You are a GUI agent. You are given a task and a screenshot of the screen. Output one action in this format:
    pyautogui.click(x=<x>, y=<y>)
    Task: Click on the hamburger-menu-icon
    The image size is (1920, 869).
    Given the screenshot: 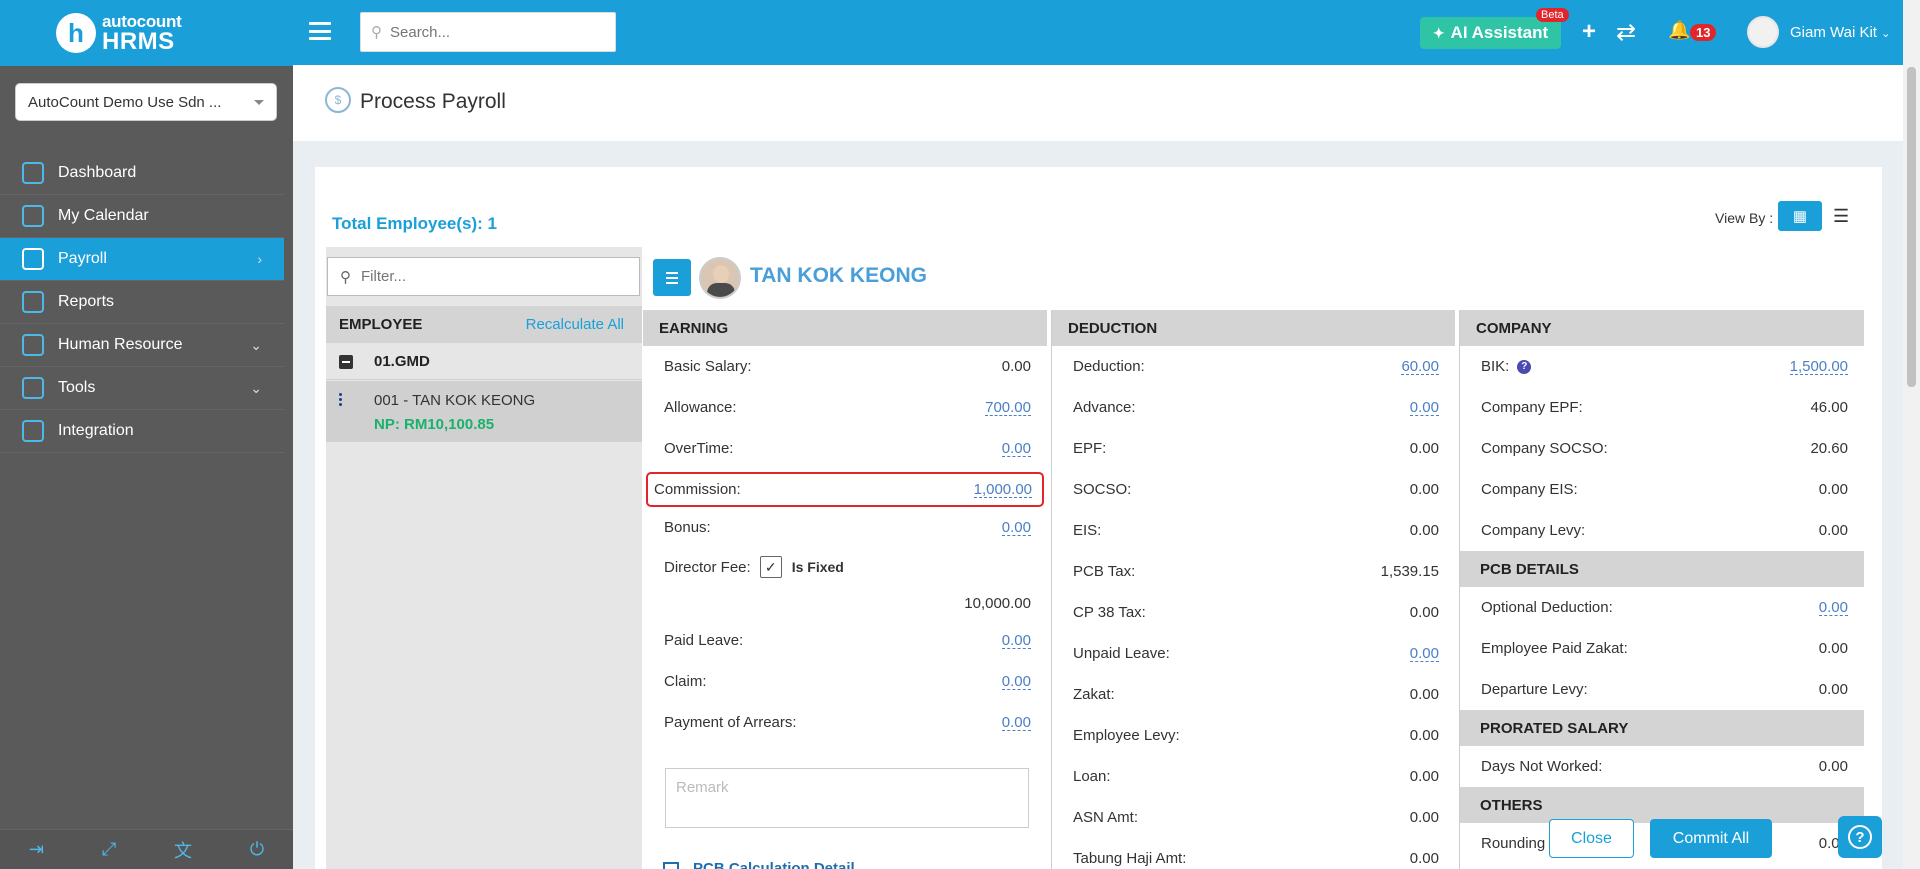 What is the action you would take?
    pyautogui.click(x=320, y=31)
    